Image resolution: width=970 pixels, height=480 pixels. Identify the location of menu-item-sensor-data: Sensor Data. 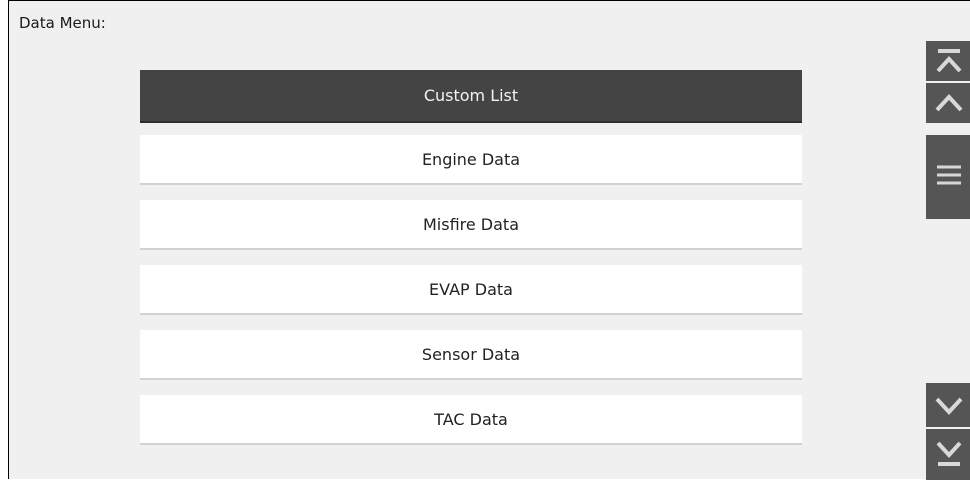
(471, 355).